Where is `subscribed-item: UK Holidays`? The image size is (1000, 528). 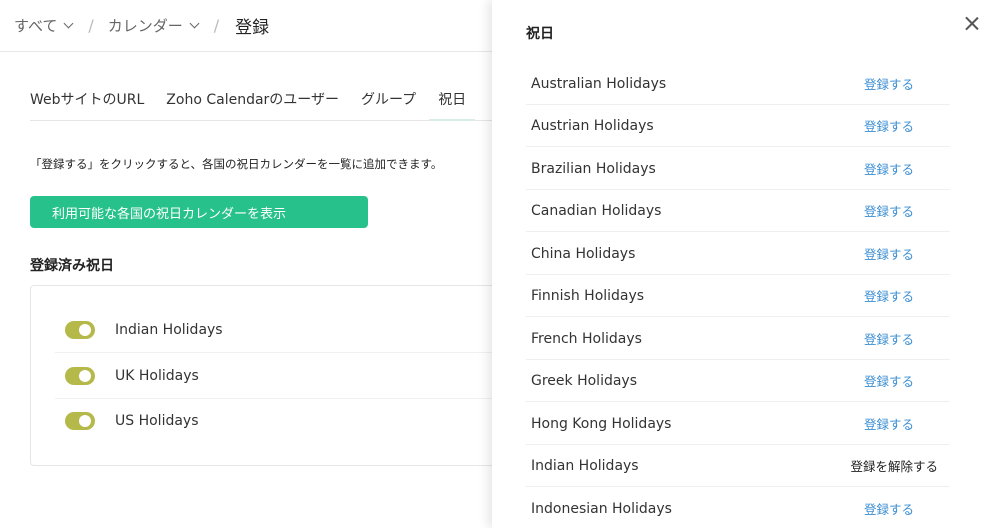 subscribed-item: UK Holidays is located at coordinates (277, 376).